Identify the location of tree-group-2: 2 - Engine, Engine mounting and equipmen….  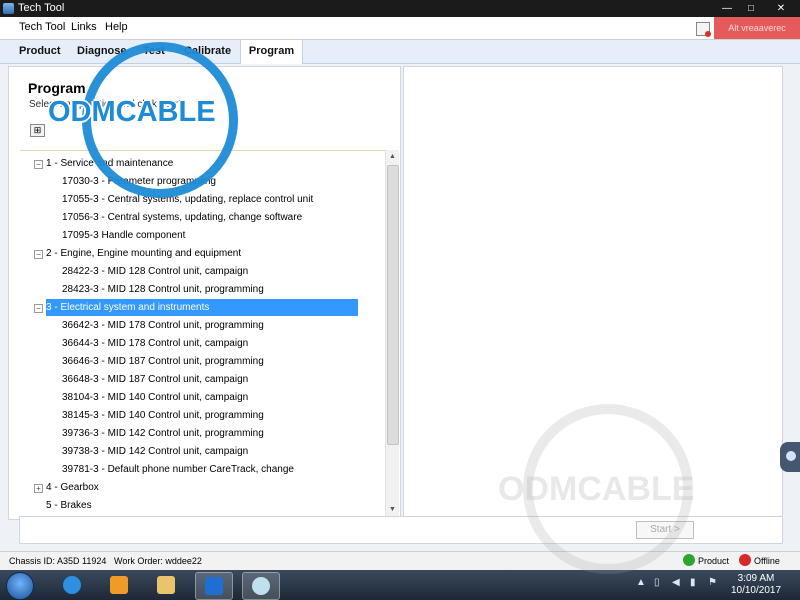
(143, 253).